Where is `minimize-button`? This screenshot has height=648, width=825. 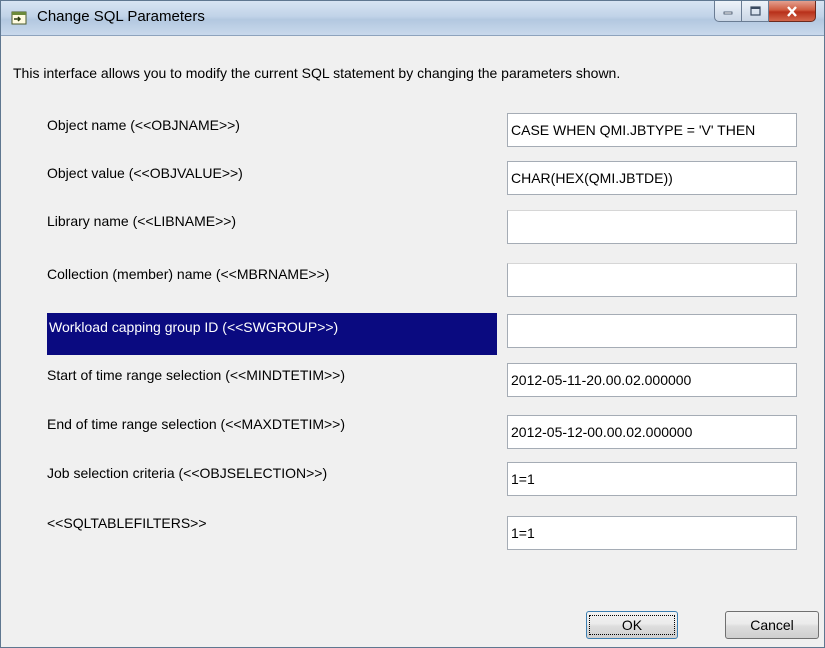 minimize-button is located at coordinates (728, 11).